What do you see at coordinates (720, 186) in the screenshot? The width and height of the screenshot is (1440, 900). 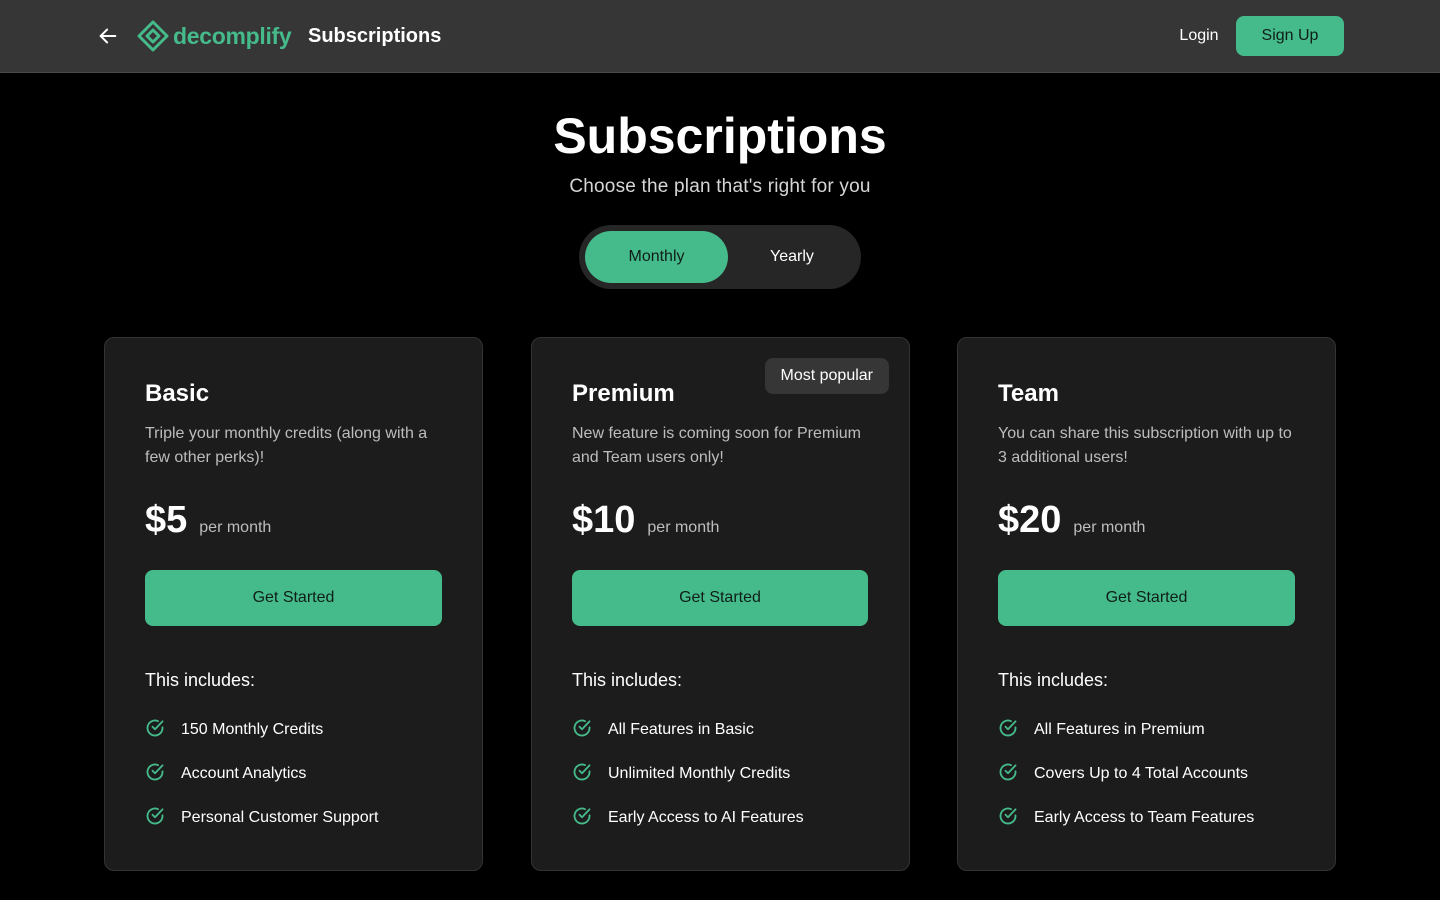 I see `page-subtitle: Choose the plan that's right for you` at bounding box center [720, 186].